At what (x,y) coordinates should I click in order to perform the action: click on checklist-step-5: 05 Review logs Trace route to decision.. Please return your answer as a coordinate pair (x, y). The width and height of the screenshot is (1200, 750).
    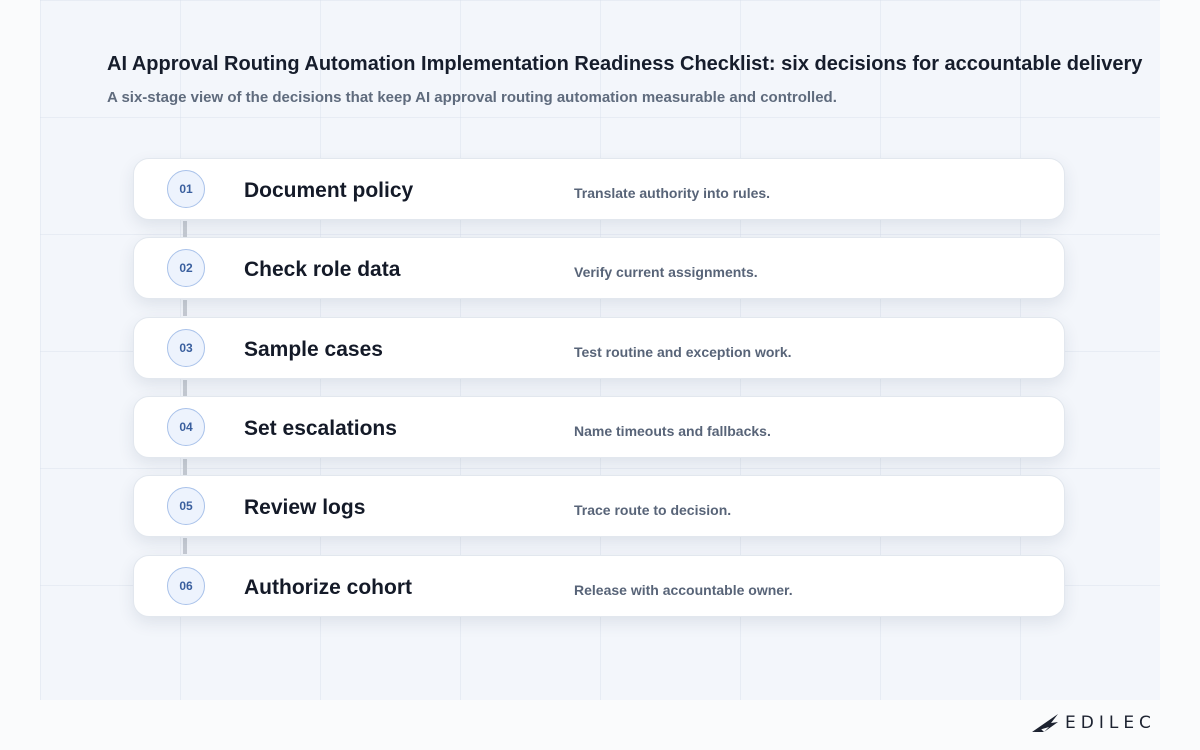
    Looking at the image, I should click on (599, 506).